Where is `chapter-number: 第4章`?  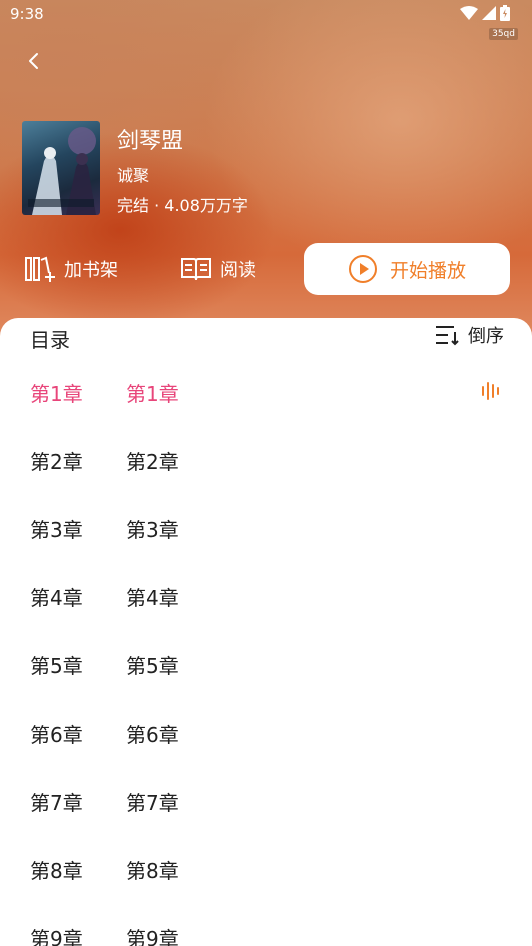 chapter-number: 第4章 is located at coordinates (56, 598).